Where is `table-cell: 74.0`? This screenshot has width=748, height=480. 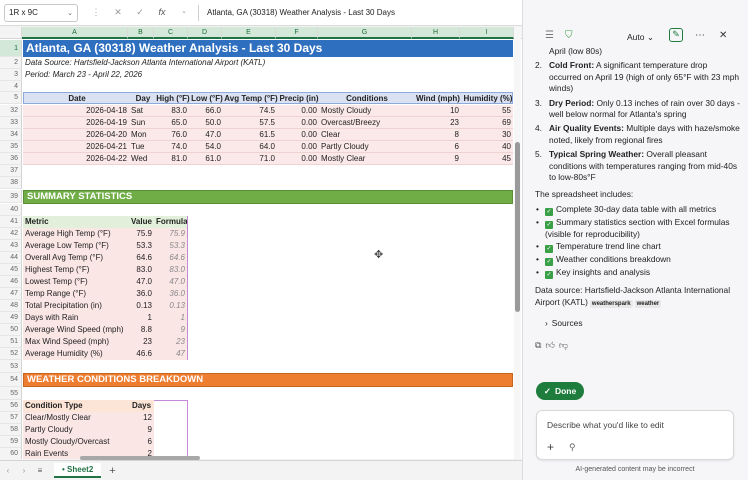 table-cell: 74.0 is located at coordinates (172, 147).